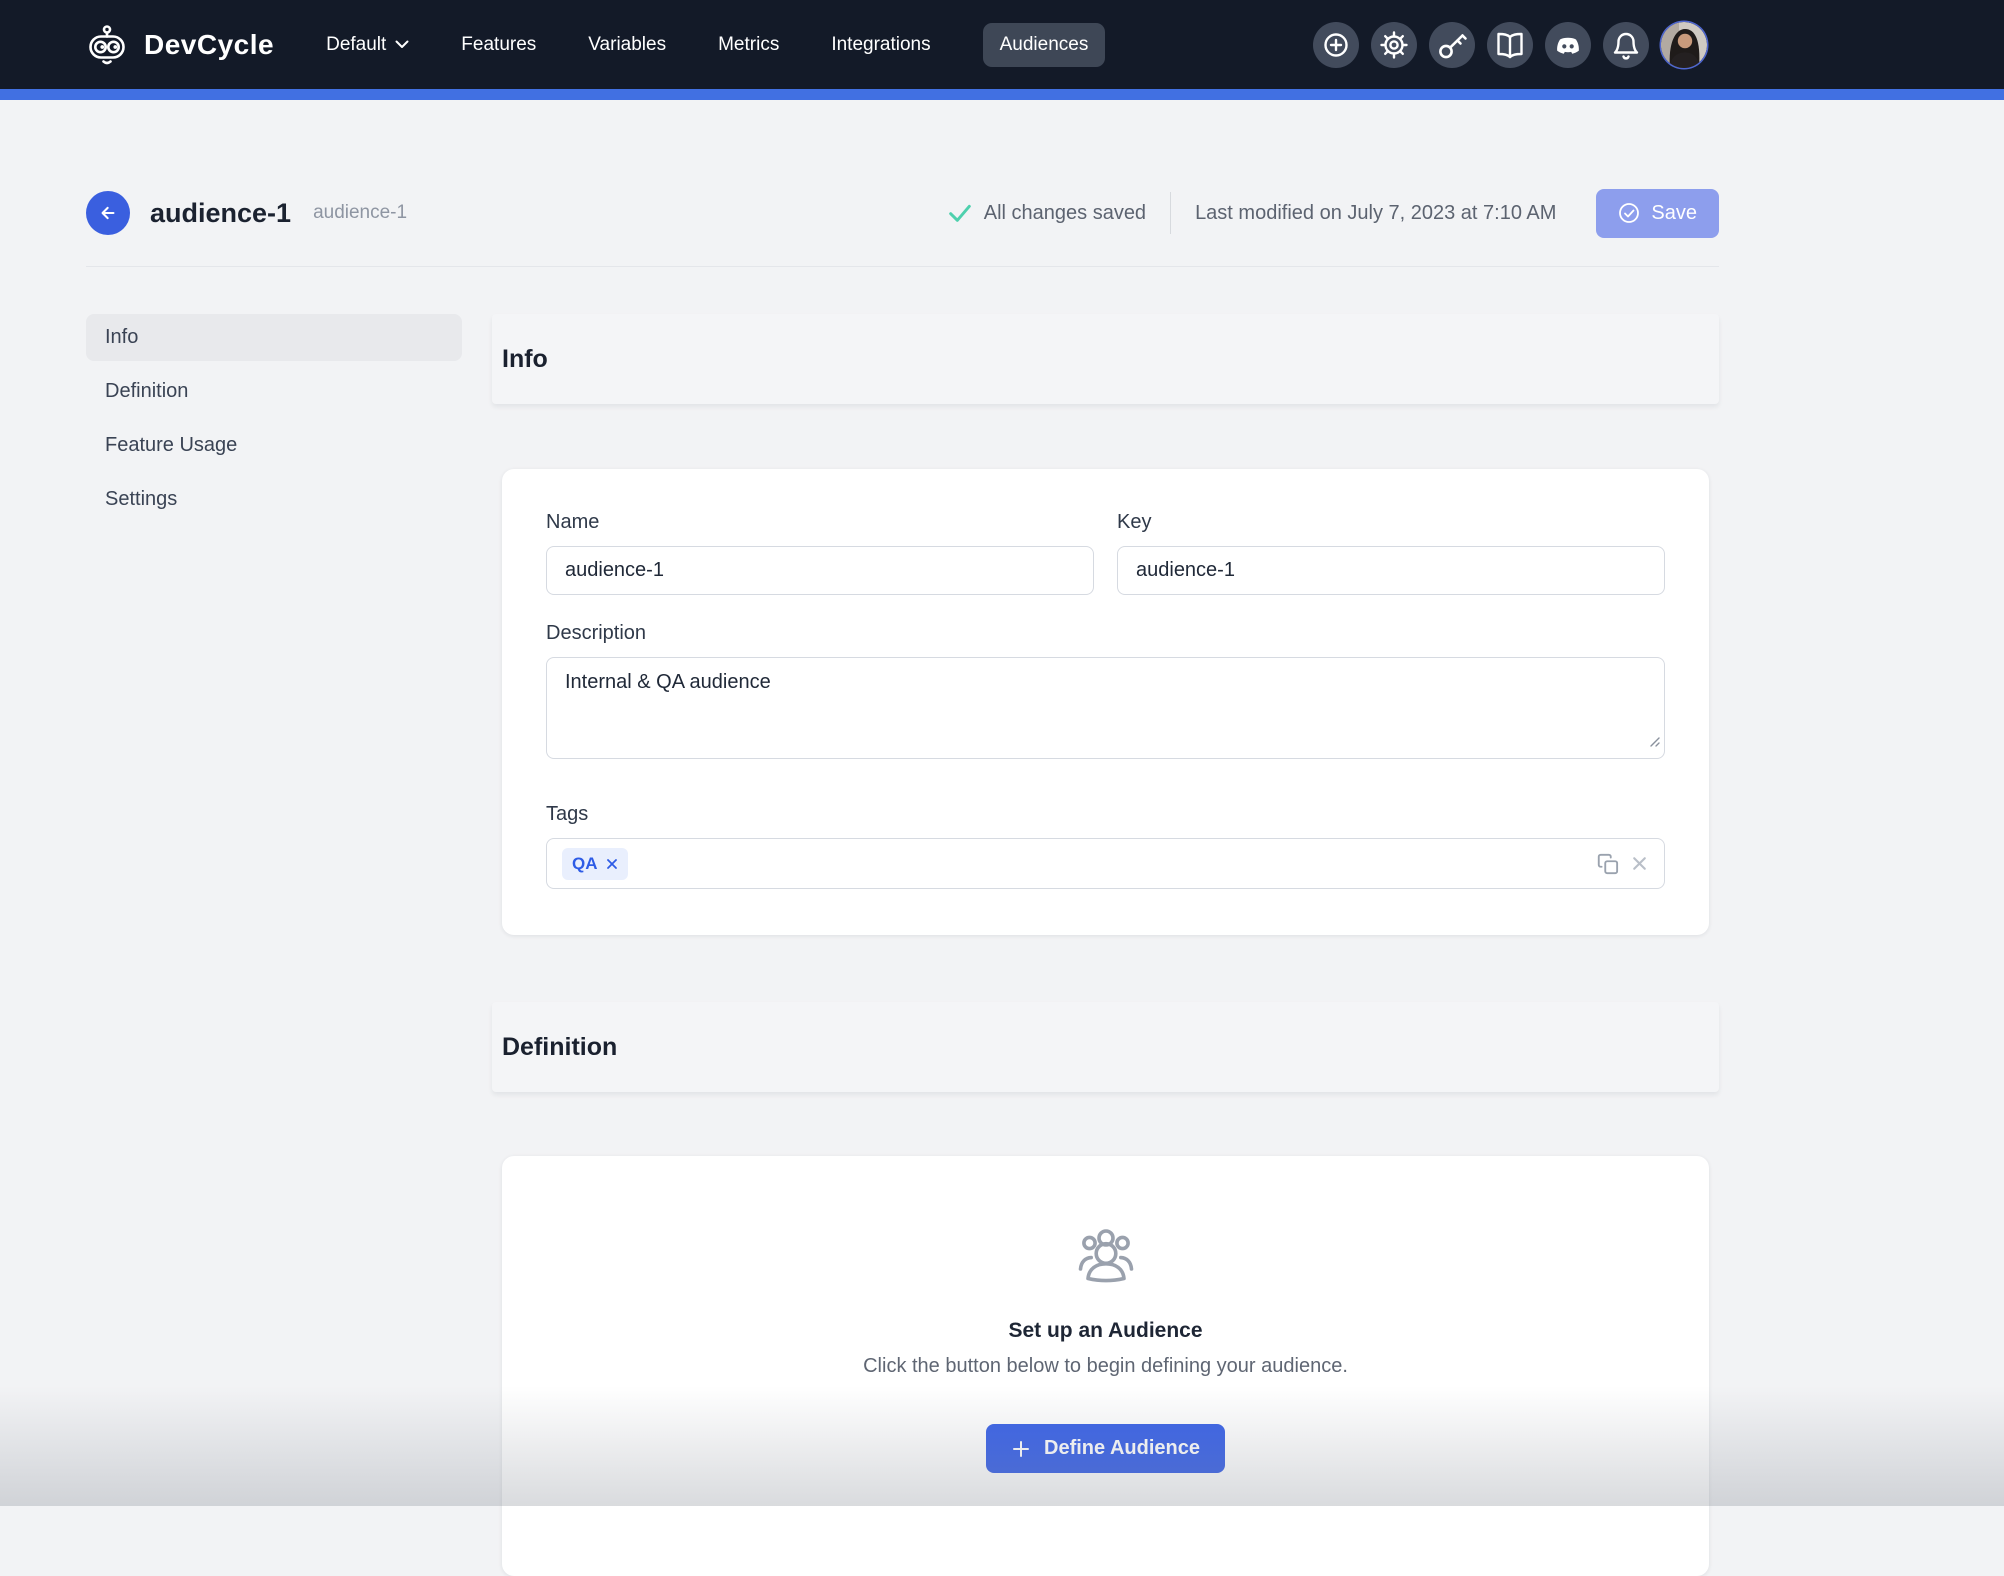  I want to click on name-label: Name, so click(573, 522).